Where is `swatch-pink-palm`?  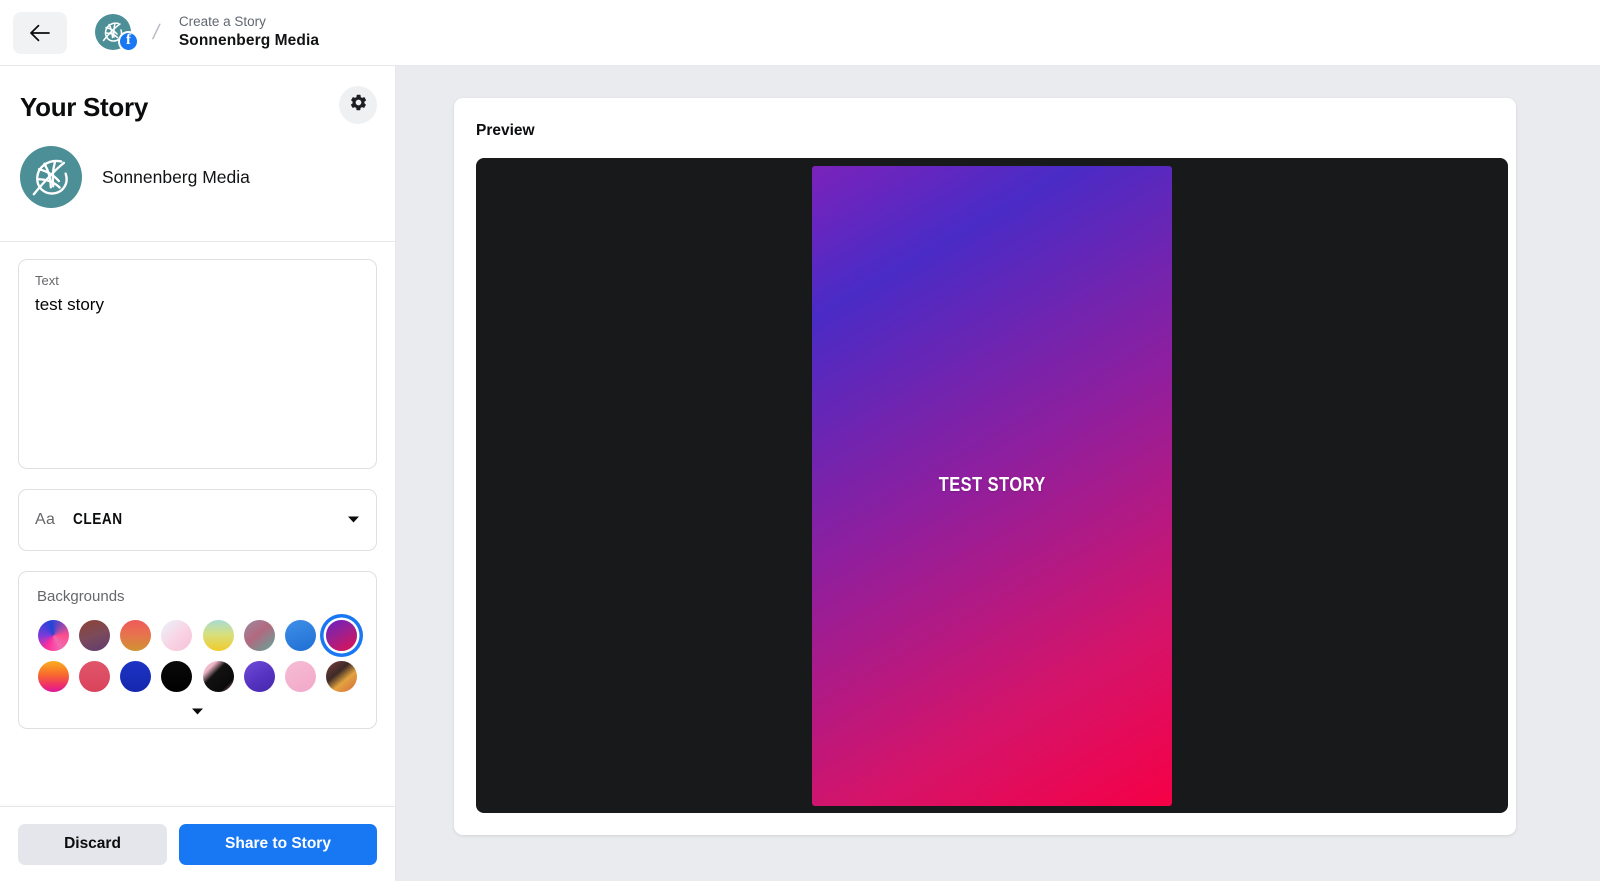 swatch-pink-palm is located at coordinates (300, 676).